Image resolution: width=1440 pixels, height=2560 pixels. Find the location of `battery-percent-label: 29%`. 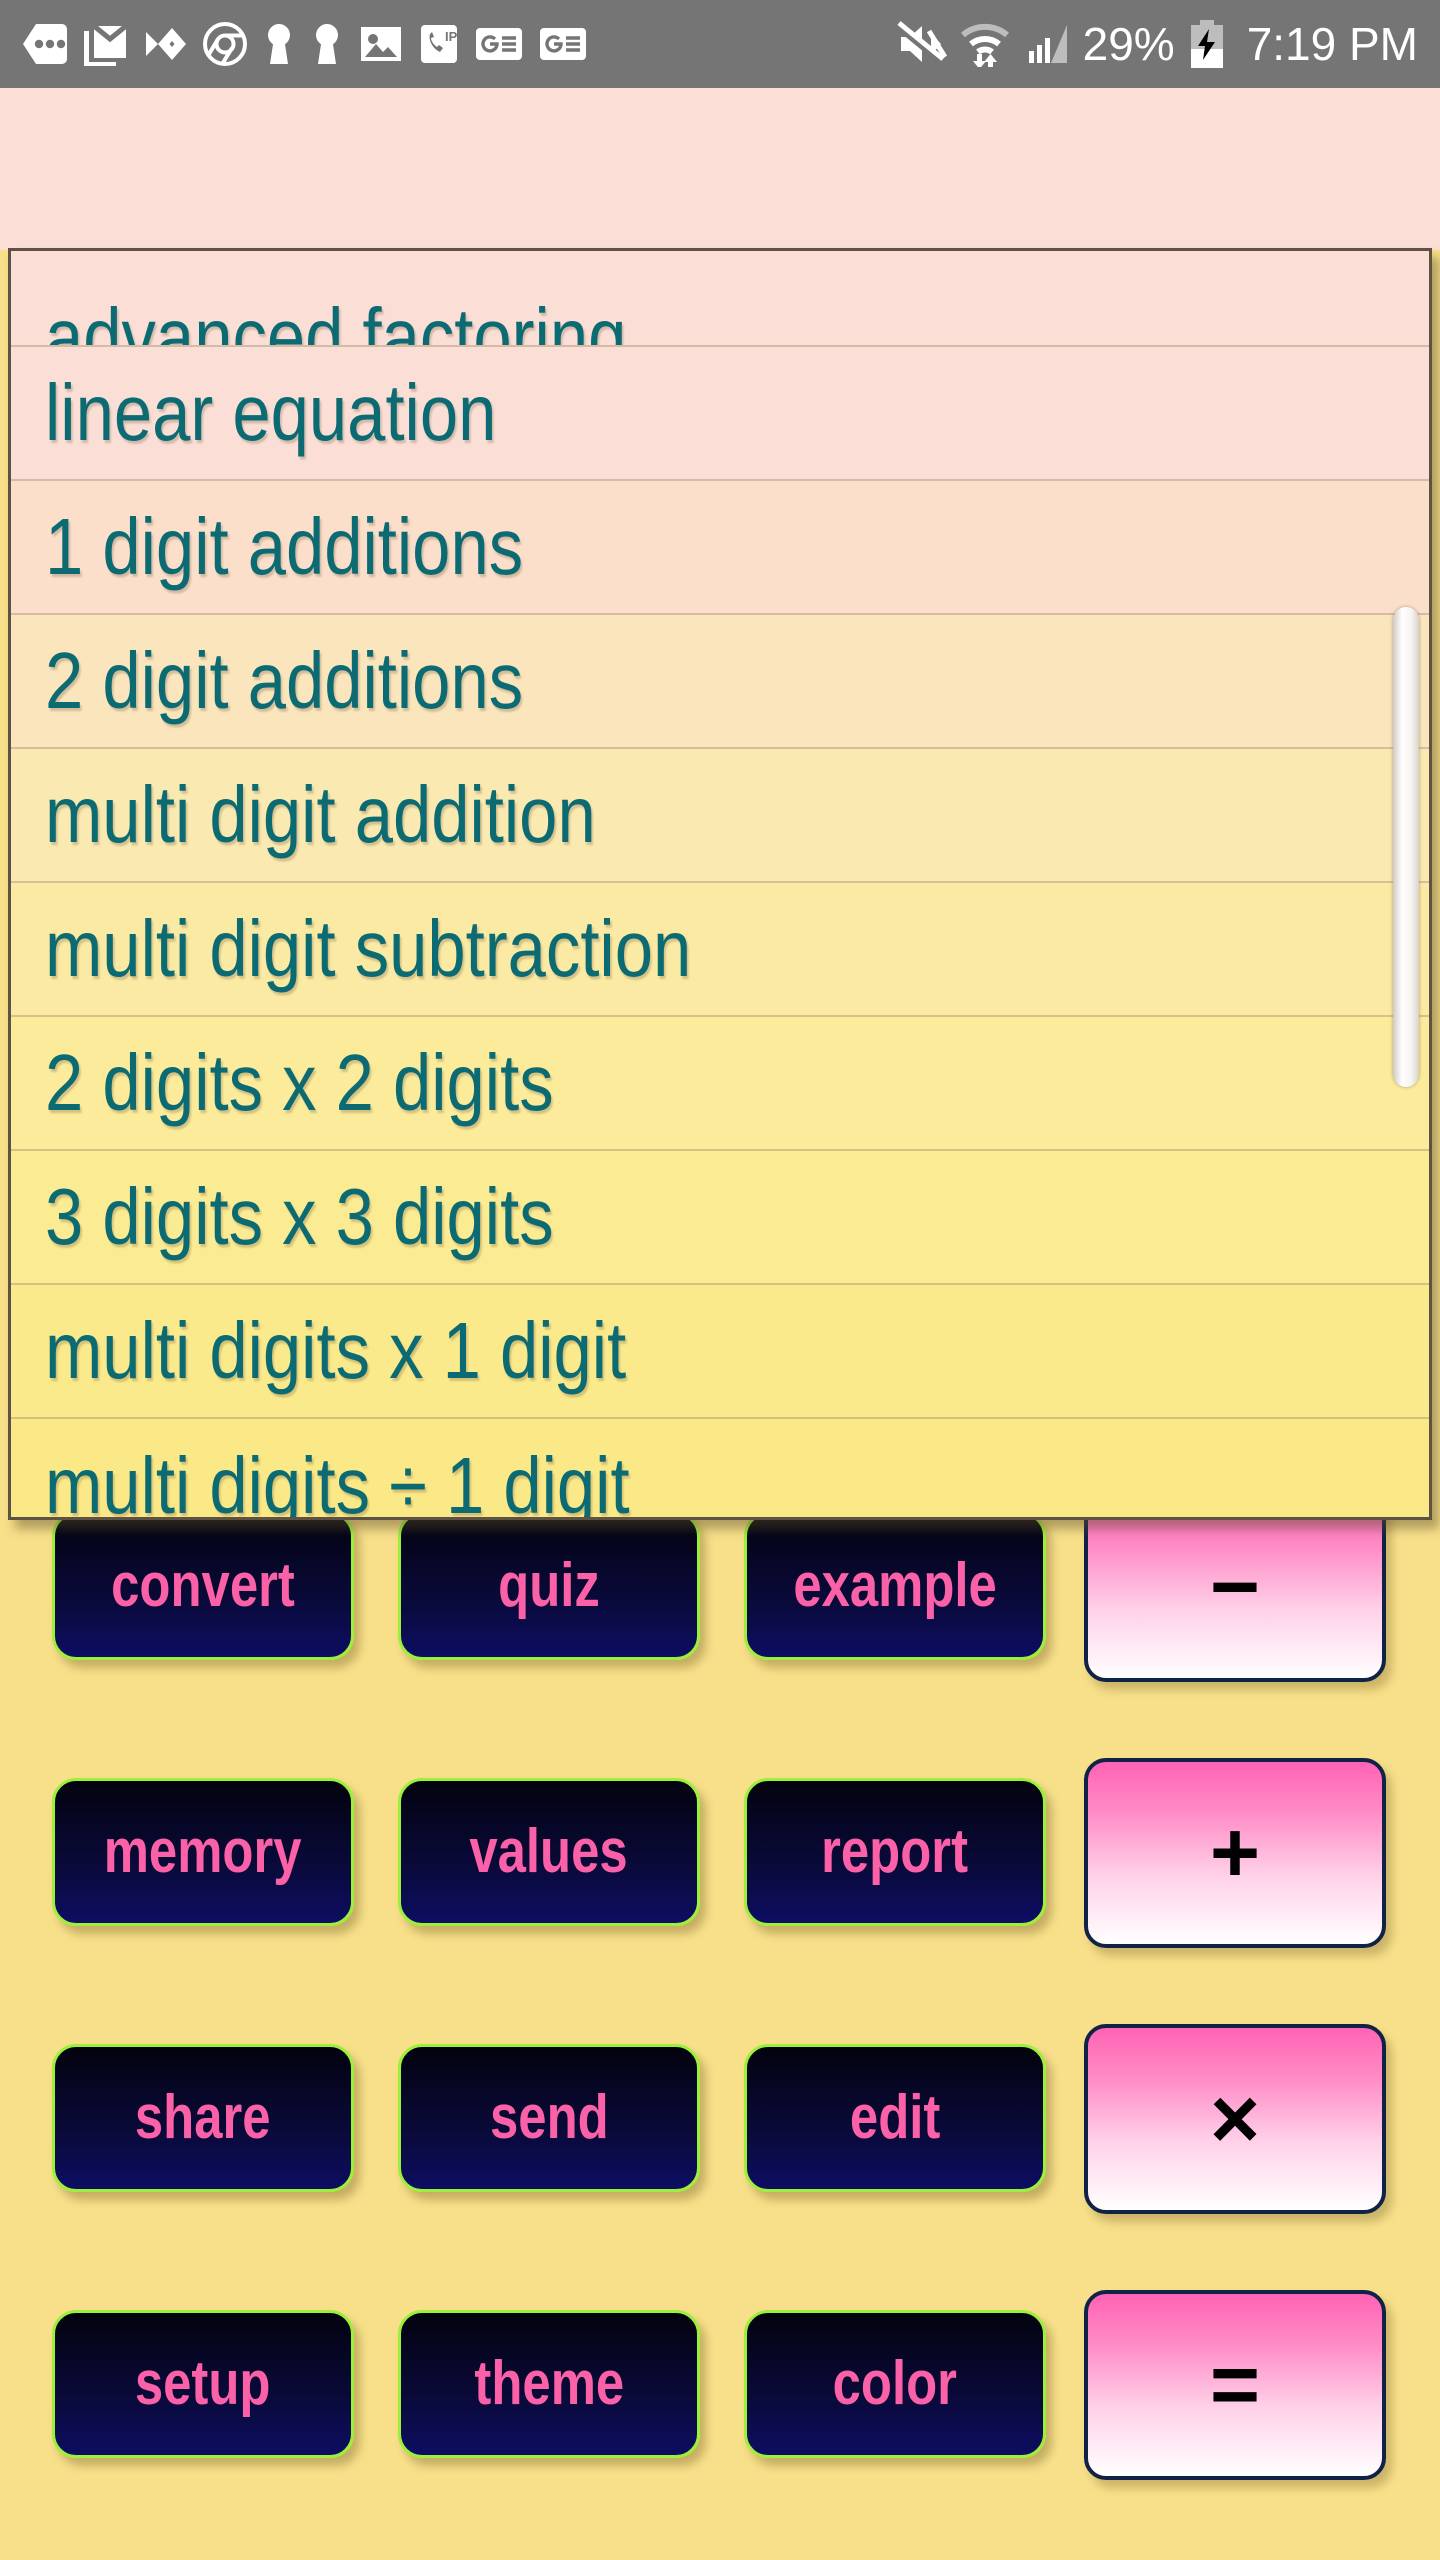

battery-percent-label: 29% is located at coordinates (1128, 44).